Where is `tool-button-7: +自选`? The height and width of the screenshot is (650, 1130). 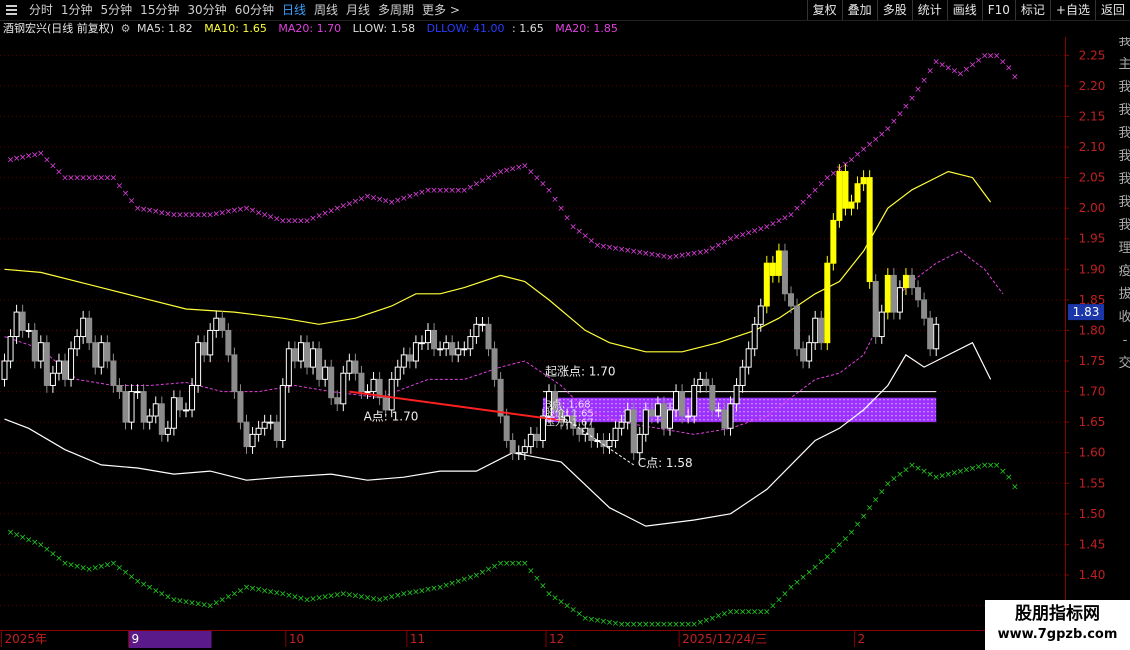 tool-button-7: +自选 is located at coordinates (1072, 10).